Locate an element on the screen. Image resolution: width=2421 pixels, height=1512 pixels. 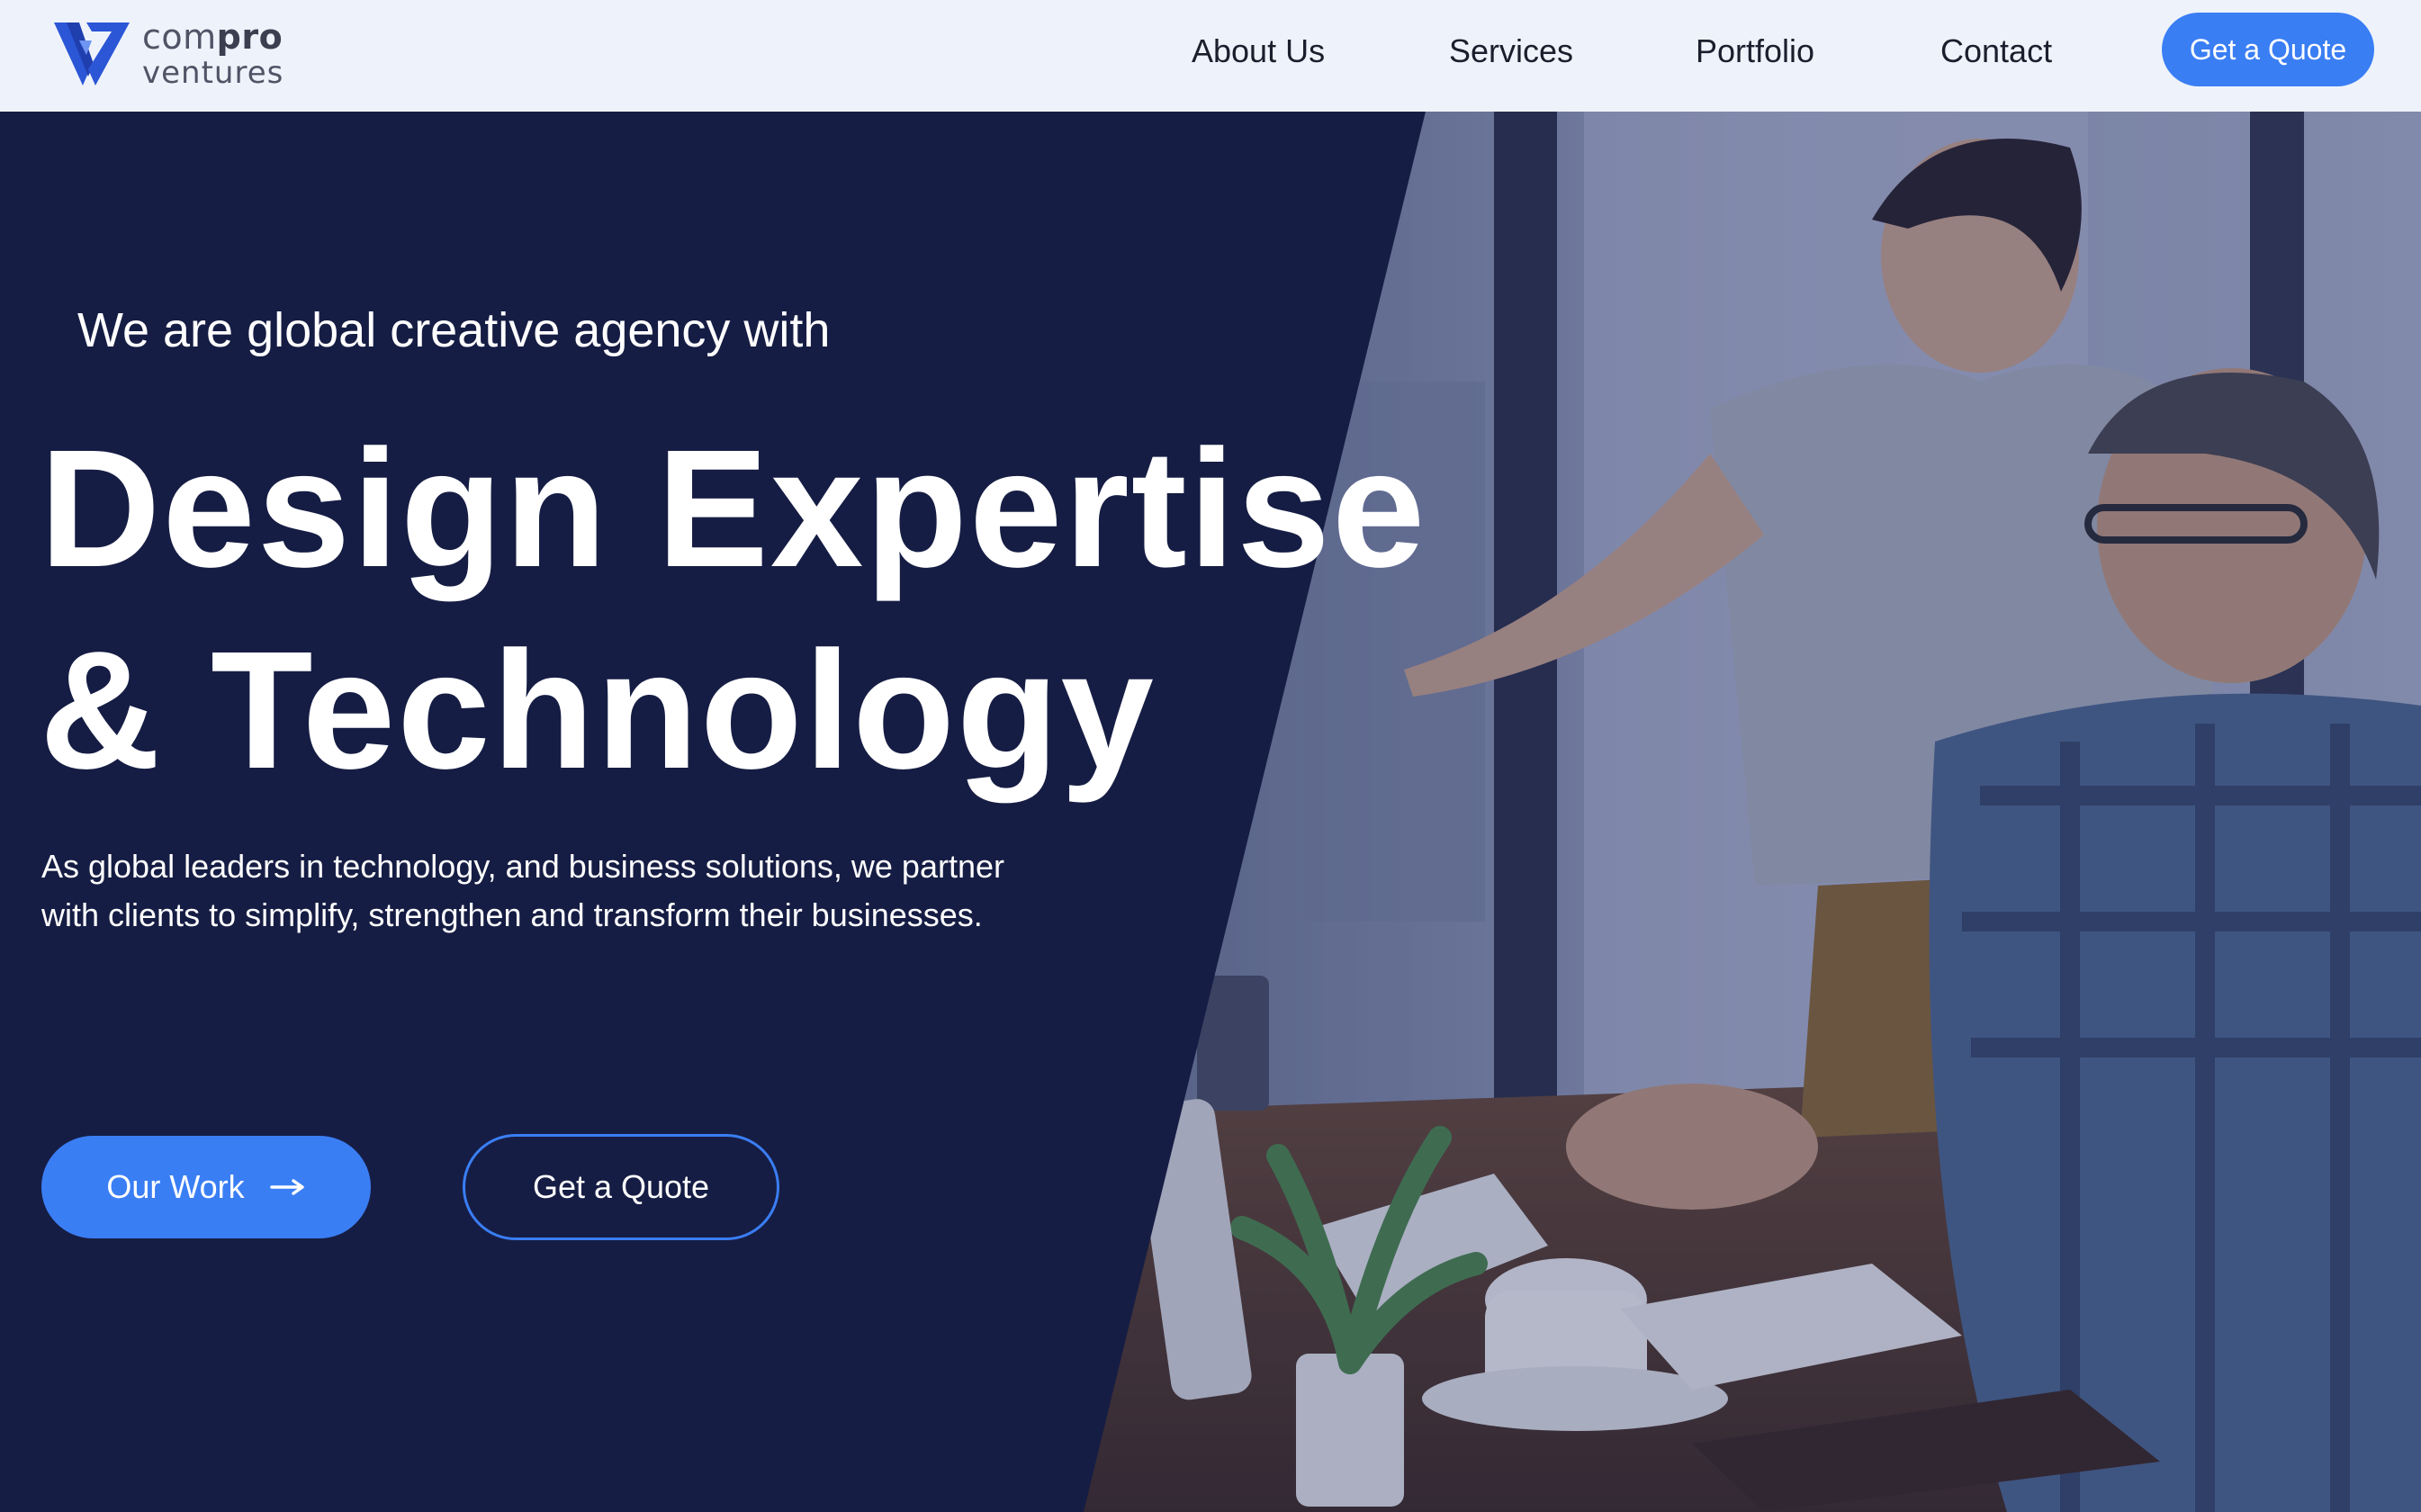
brand-logo: compro ventures is located at coordinates (168, 54).